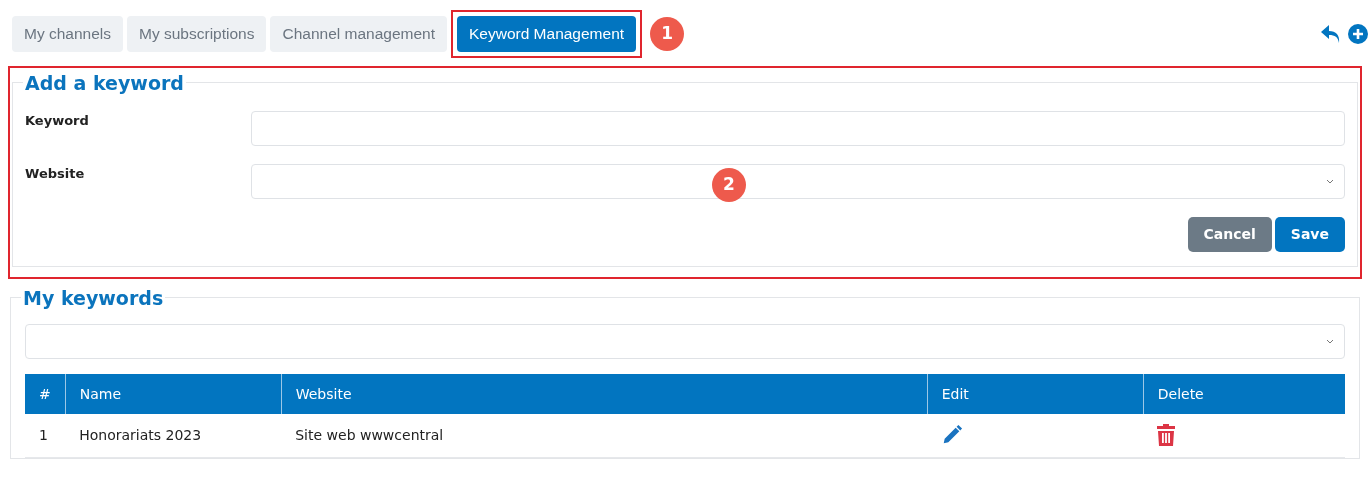 This screenshot has height=480, width=1370. Describe the element at coordinates (358, 34) in the screenshot. I see `tab: Channel management` at that location.